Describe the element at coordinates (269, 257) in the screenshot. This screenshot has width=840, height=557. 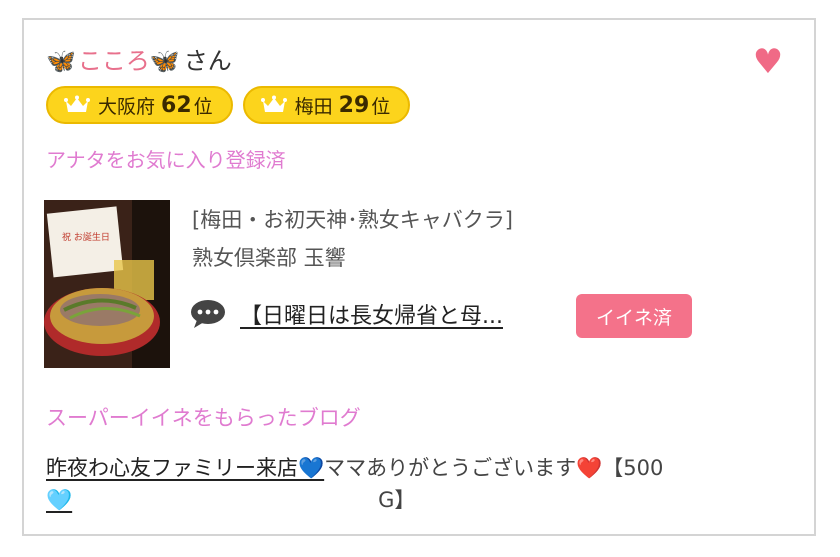
I see `shop-name: 熟女倶楽部 玉響` at that location.